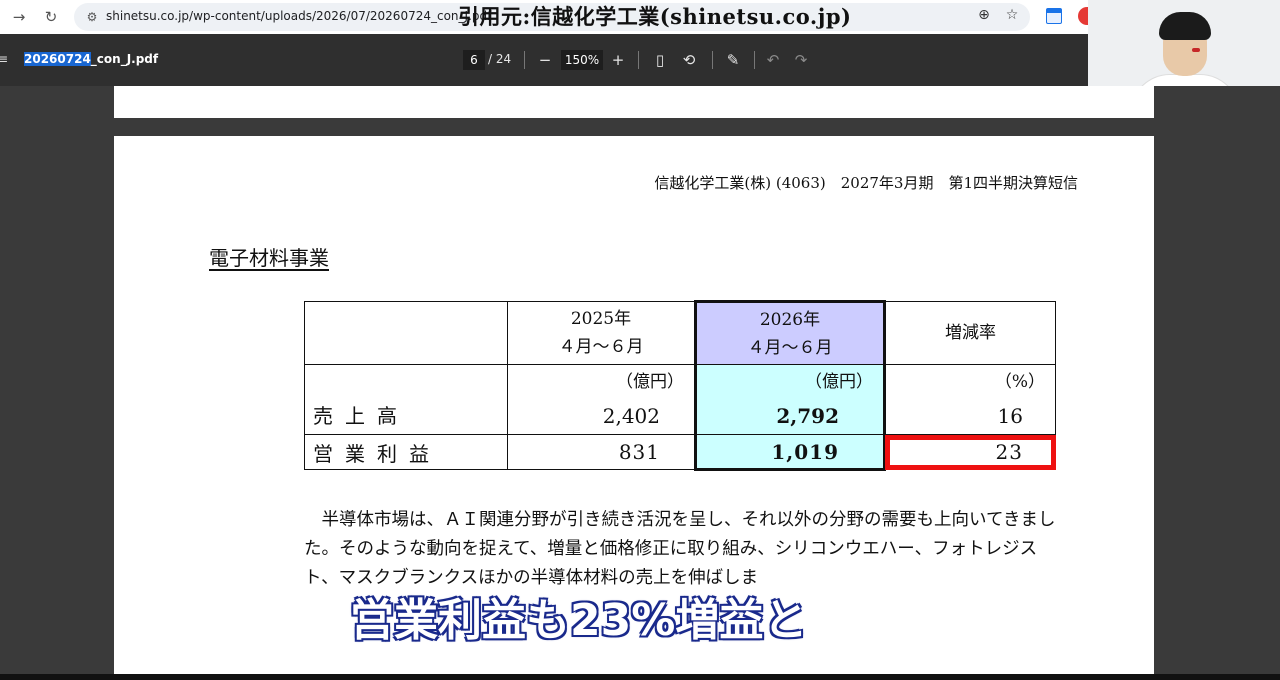 The height and width of the screenshot is (680, 1280). Describe the element at coordinates (4, 59) in the screenshot. I see `menu-icon: ≡` at that location.